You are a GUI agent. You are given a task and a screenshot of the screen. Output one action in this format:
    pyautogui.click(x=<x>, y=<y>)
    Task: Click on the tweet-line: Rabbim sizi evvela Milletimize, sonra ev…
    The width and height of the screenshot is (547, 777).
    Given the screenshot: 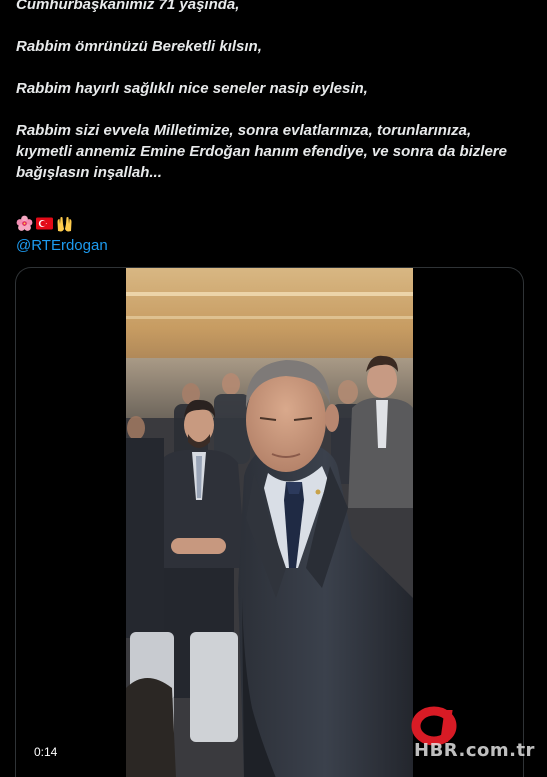 What is the action you would take?
    pyautogui.click(x=244, y=130)
    